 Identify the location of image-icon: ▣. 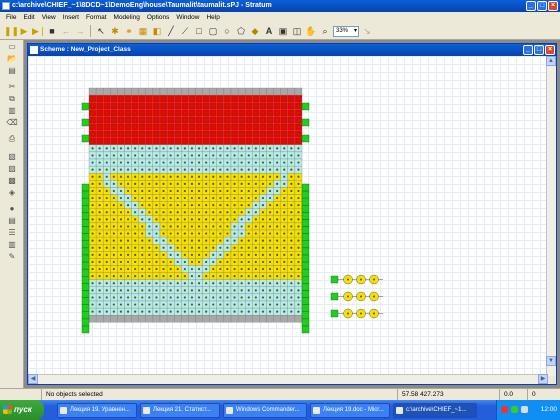
(283, 31).